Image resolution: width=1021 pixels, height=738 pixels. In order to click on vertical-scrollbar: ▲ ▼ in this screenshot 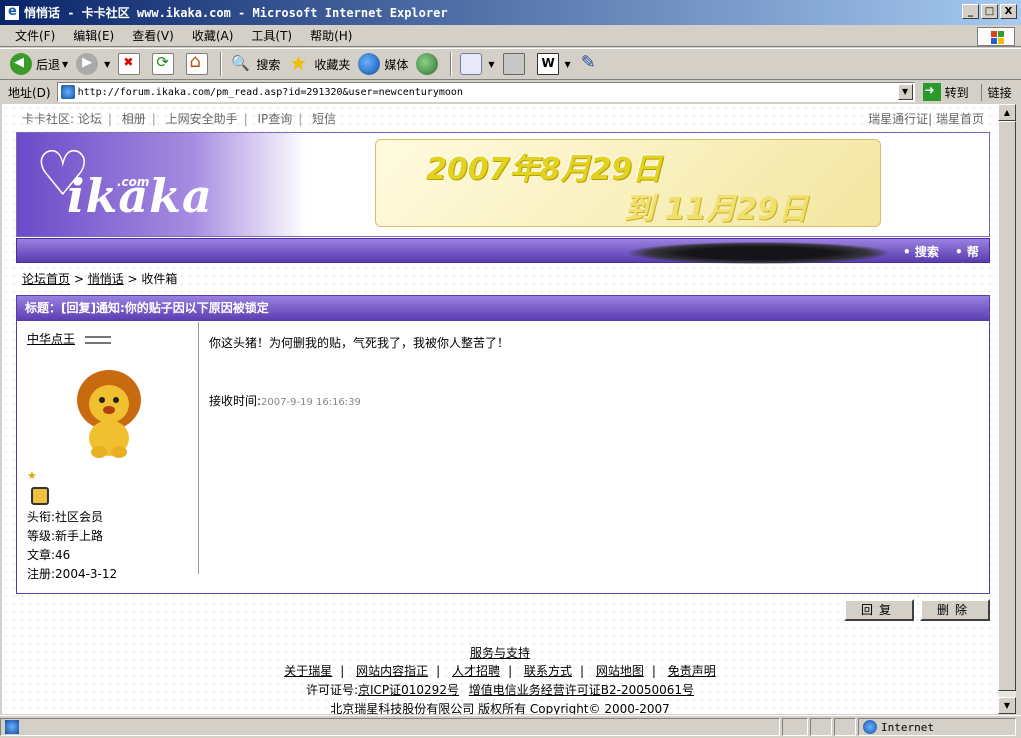, I will do `click(1007, 409)`.